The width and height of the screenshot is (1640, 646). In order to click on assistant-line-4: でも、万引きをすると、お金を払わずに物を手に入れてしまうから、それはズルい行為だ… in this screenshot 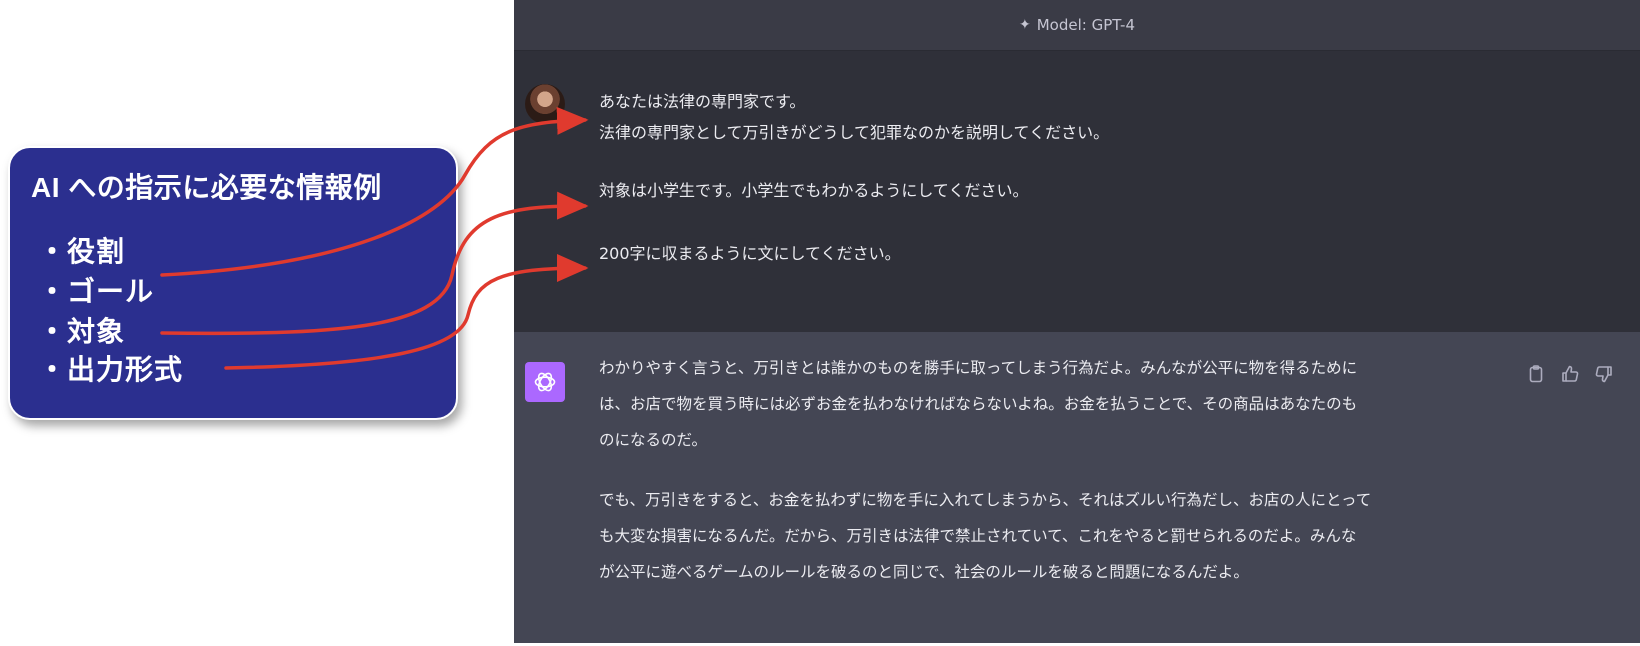, I will do `click(985, 500)`.